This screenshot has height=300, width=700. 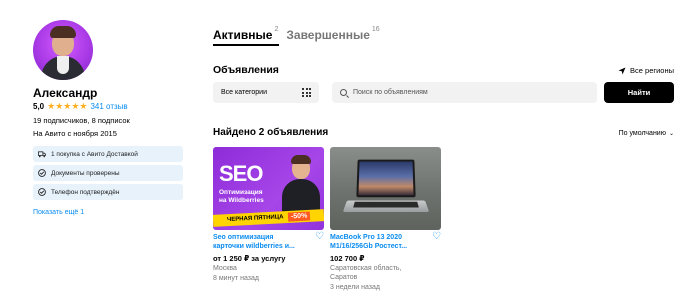 What do you see at coordinates (622, 70) in the screenshot?
I see `location-arrow-icon` at bounding box center [622, 70].